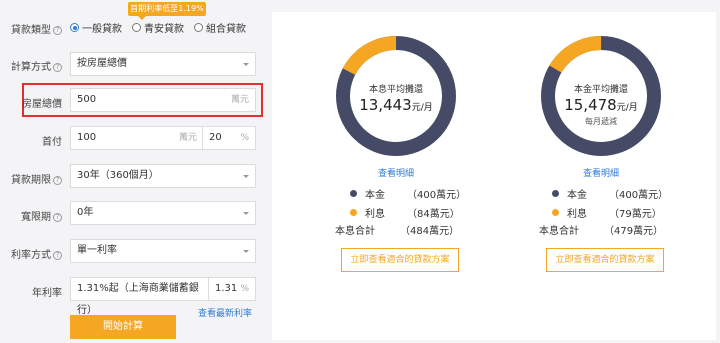 This screenshot has height=343, width=720. I want to click on legend-total: 本息合計 （479萬元）, so click(601, 231).